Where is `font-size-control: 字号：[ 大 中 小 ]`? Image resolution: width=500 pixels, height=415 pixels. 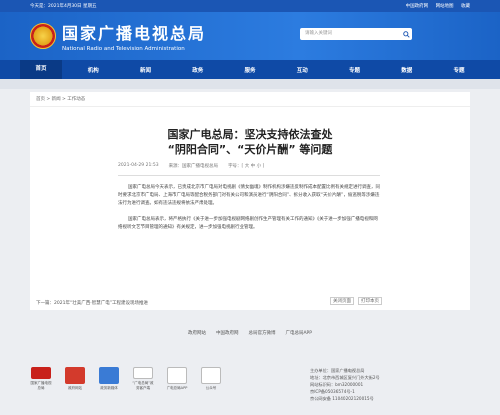 font-size-control: 字号：[ 大 中 小 ] is located at coordinates (246, 166).